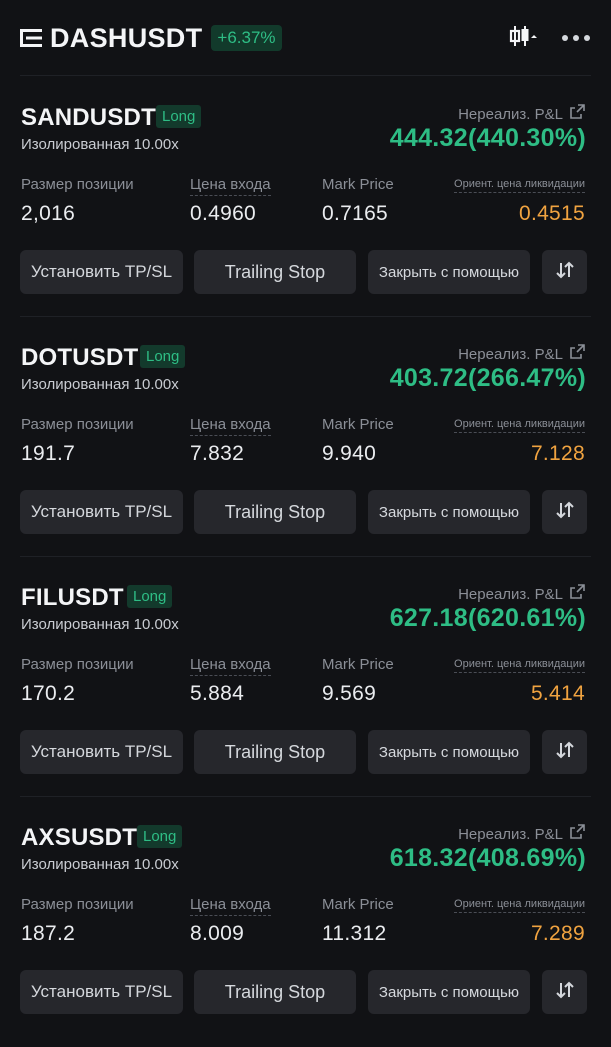 The image size is (611, 1047). I want to click on unrealized-pnl-value: 618.32(408.69%), so click(487, 858).